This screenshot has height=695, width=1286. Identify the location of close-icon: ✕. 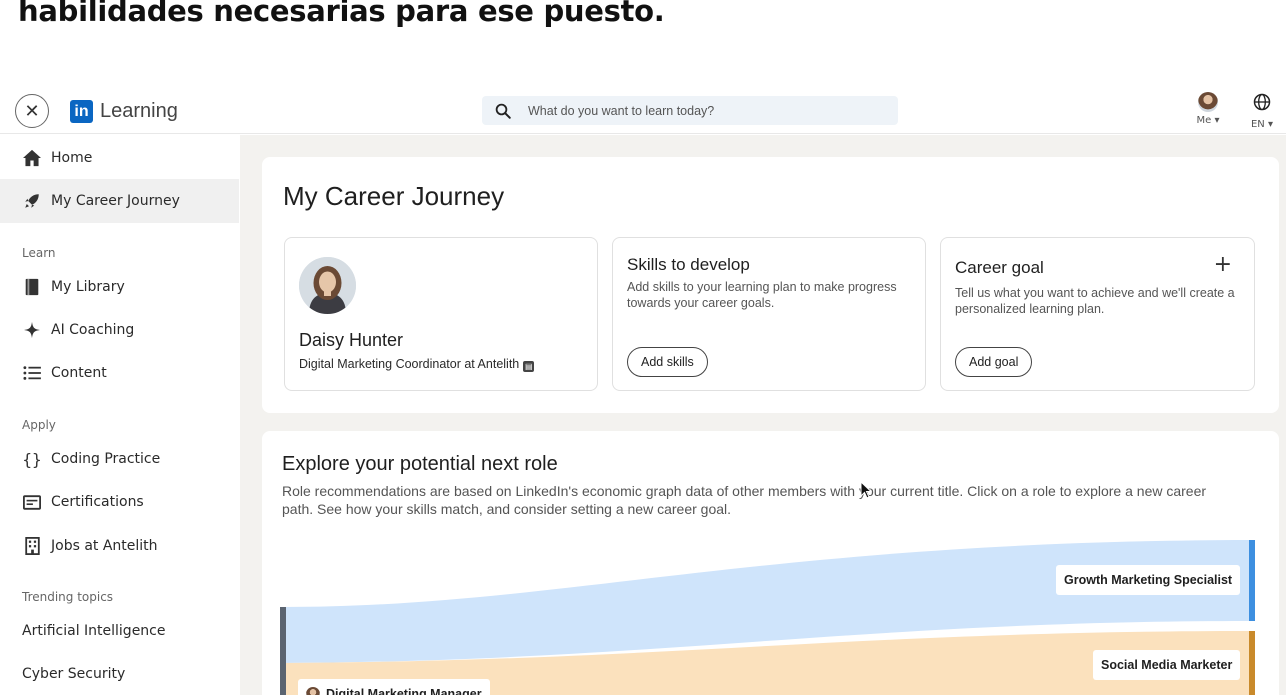
(32, 111).